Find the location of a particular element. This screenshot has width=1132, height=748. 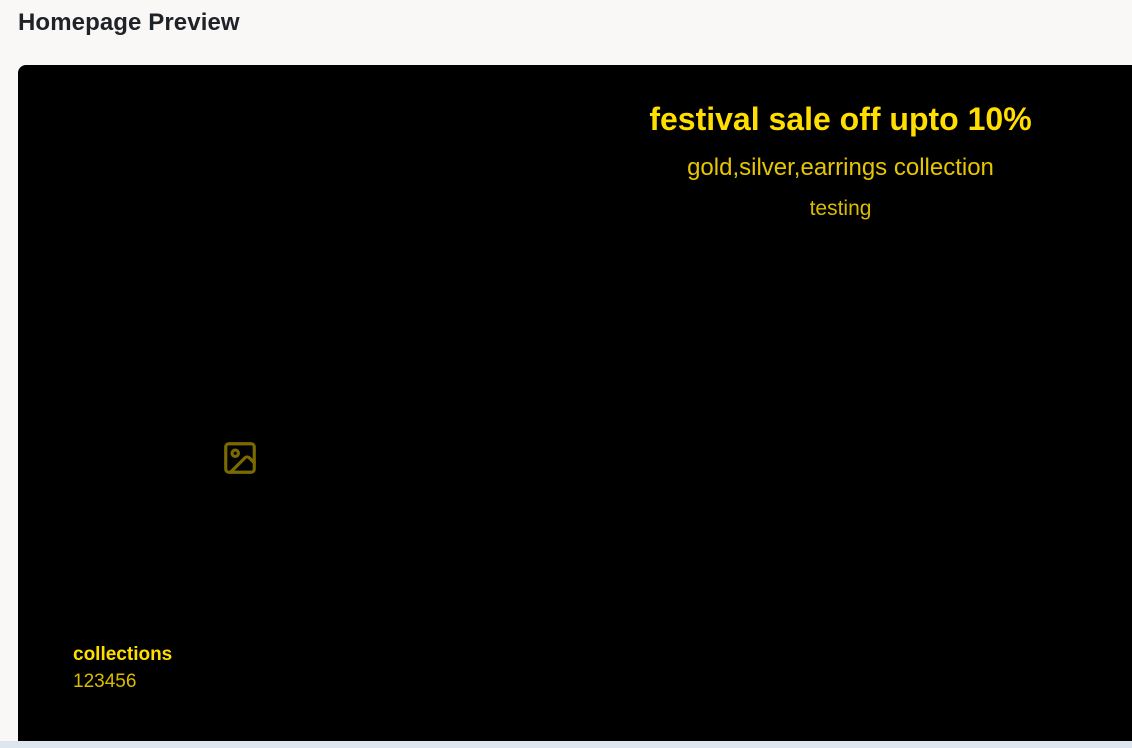

image-placeholder-icon is located at coordinates (240, 458).